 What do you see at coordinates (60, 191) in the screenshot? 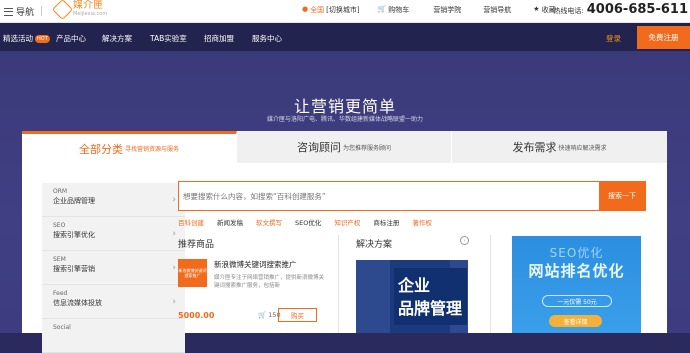
I see `sidebar-item-en: ORM` at bounding box center [60, 191].